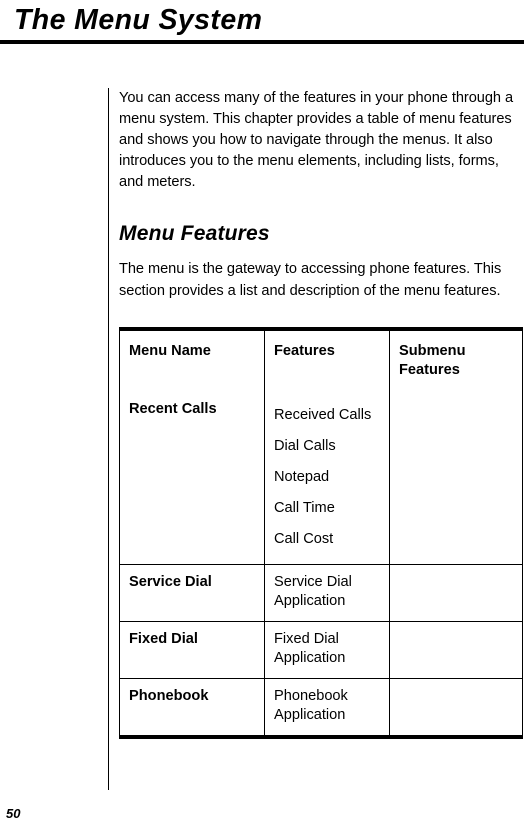 Image resolution: width=526 pixels, height=832 pixels. I want to click on title-horizontal-rule, so click(262, 42).